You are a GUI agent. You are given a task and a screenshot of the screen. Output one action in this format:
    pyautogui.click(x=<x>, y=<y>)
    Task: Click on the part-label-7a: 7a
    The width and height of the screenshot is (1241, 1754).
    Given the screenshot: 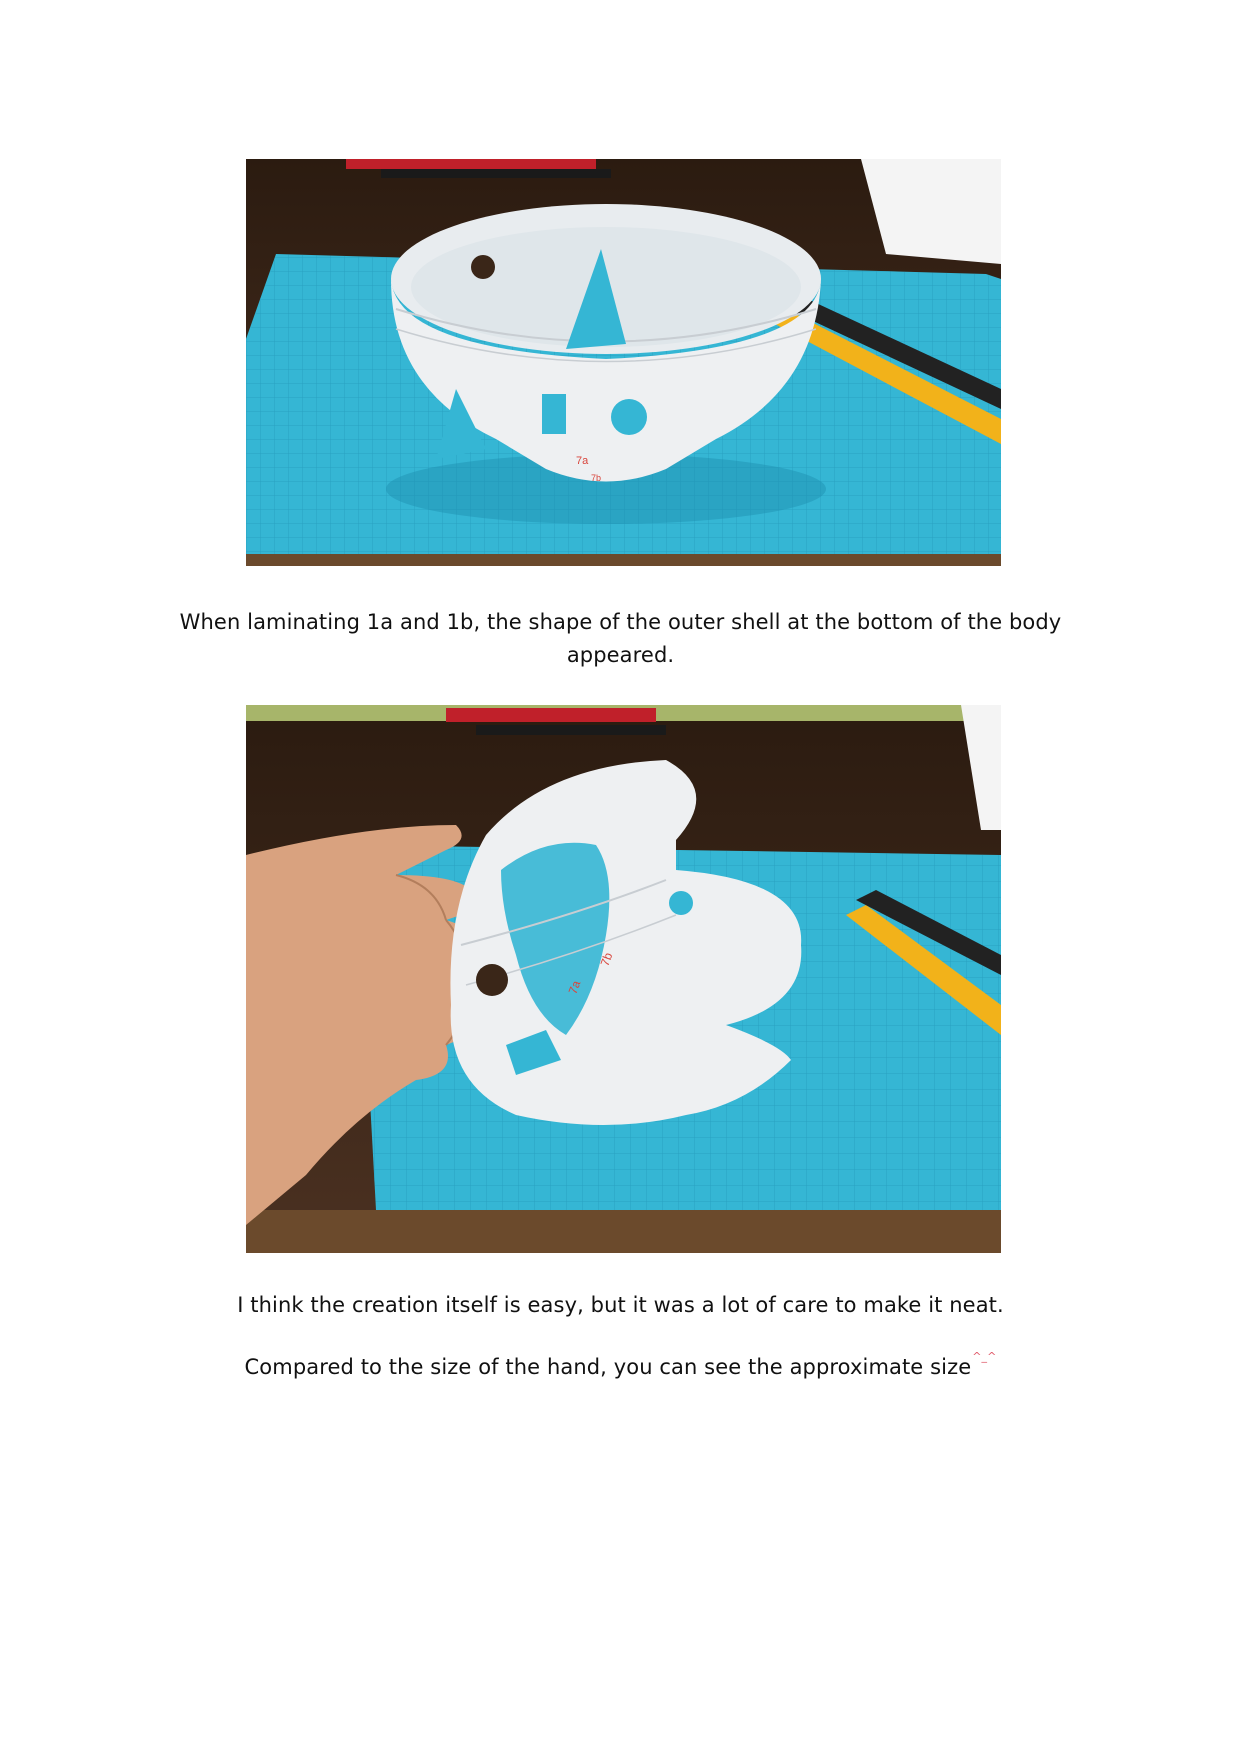 What is the action you would take?
    pyautogui.click(x=582, y=461)
    